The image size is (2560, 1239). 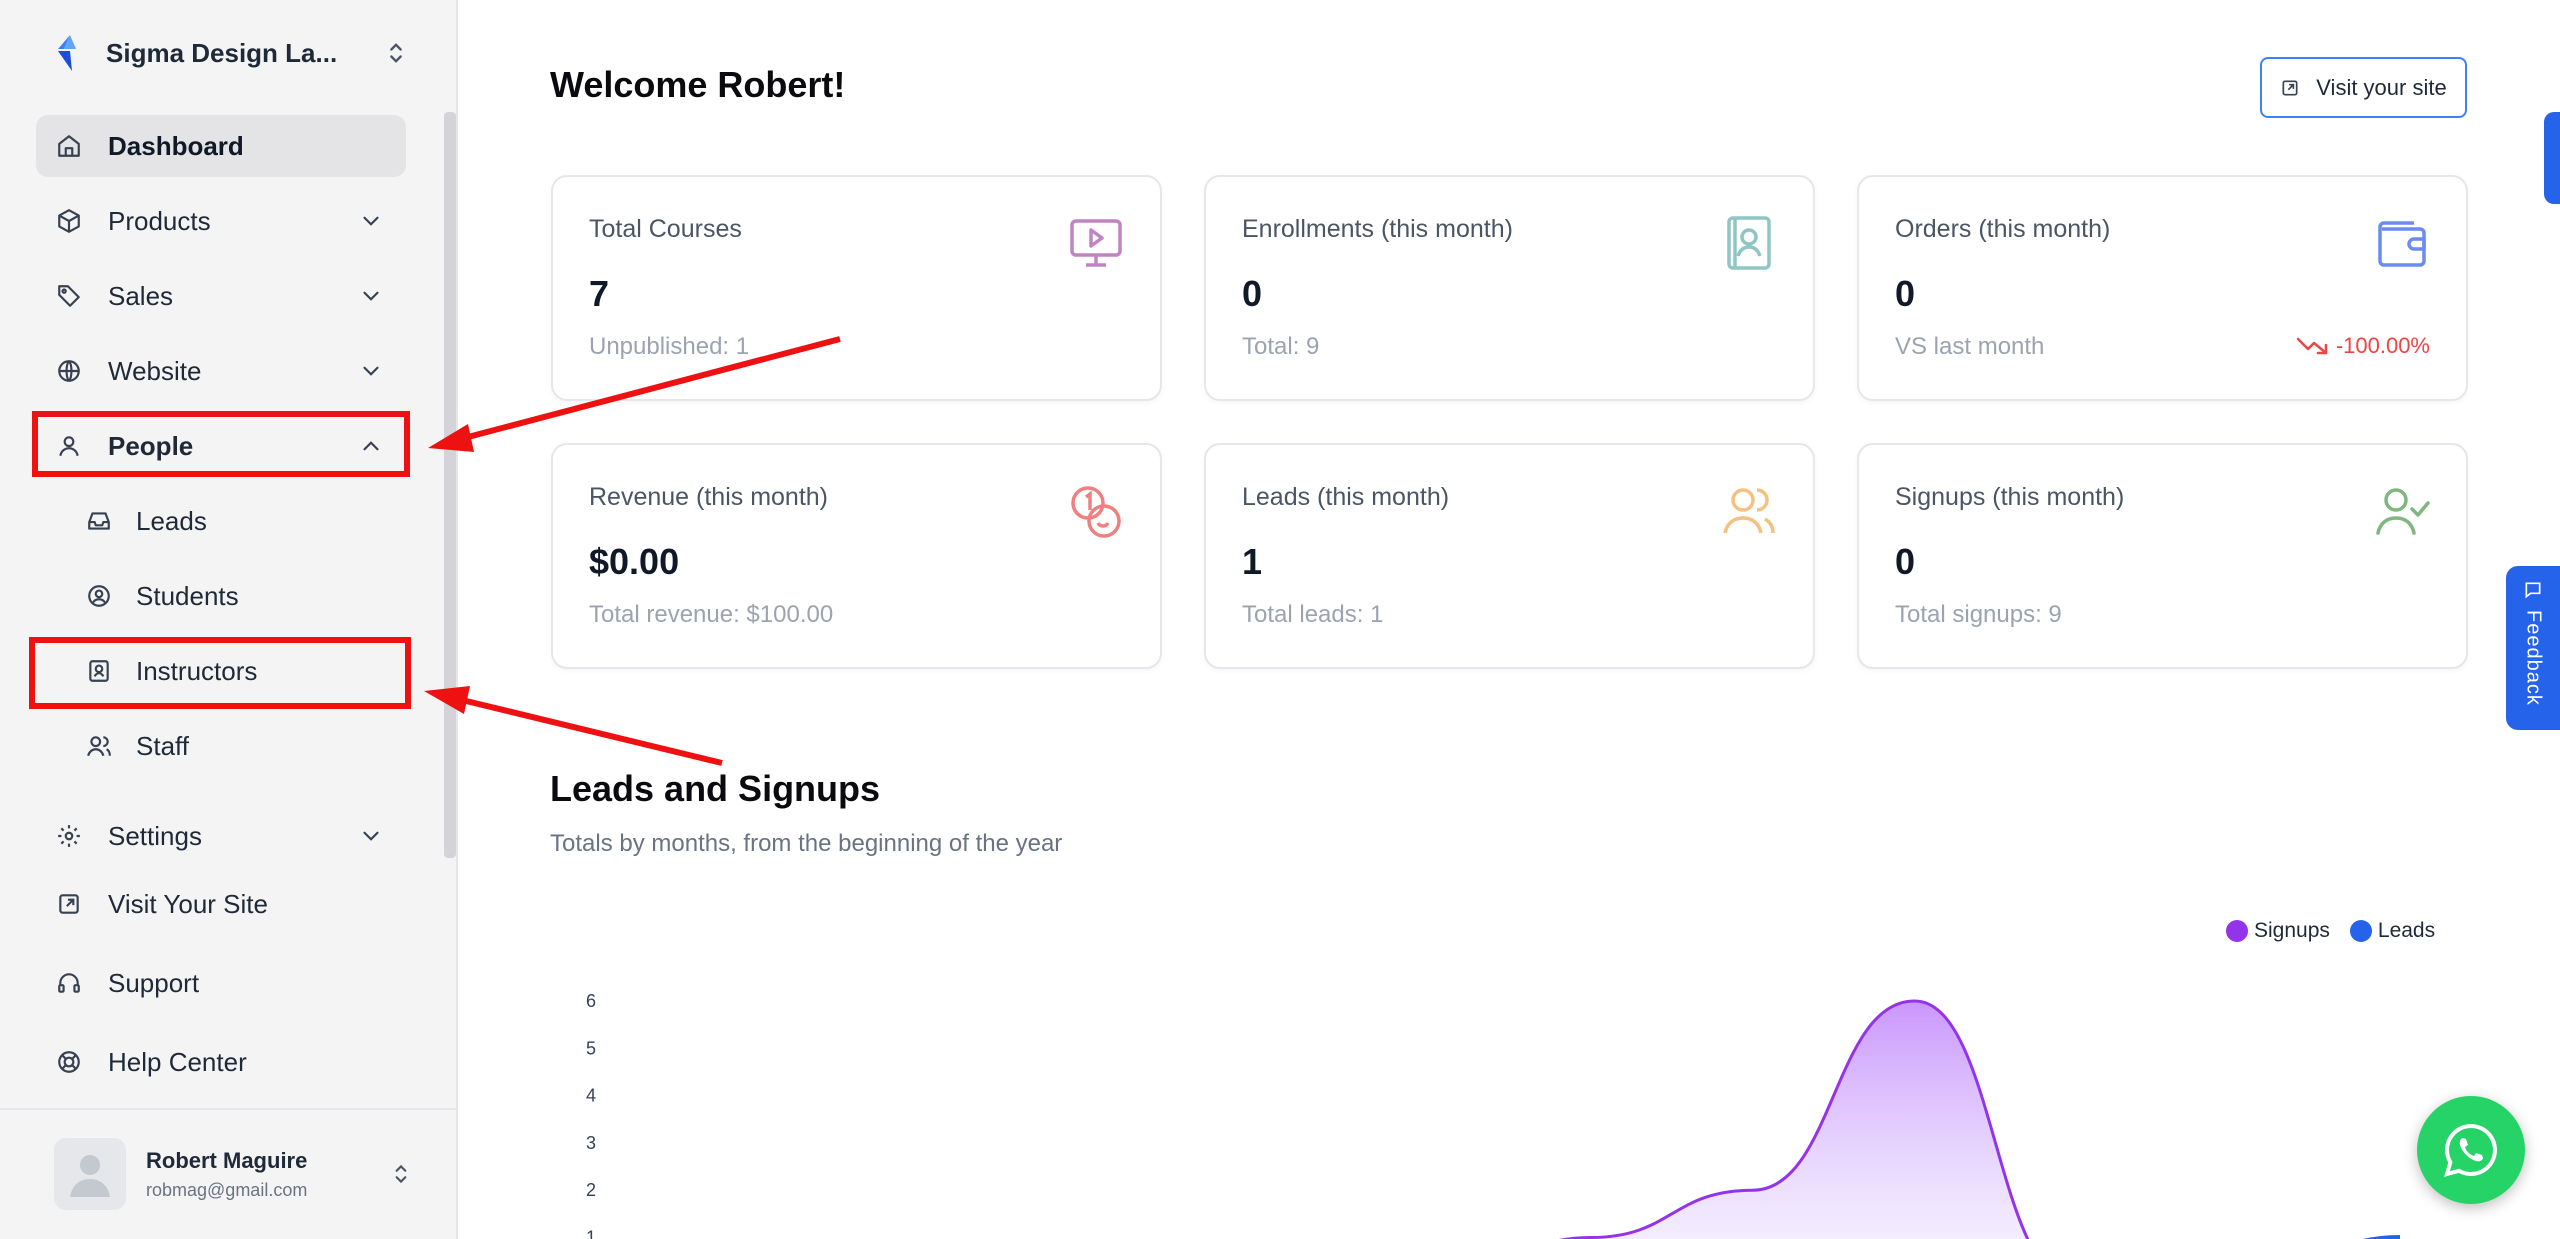 I want to click on nav-students: Students, so click(x=246, y=596).